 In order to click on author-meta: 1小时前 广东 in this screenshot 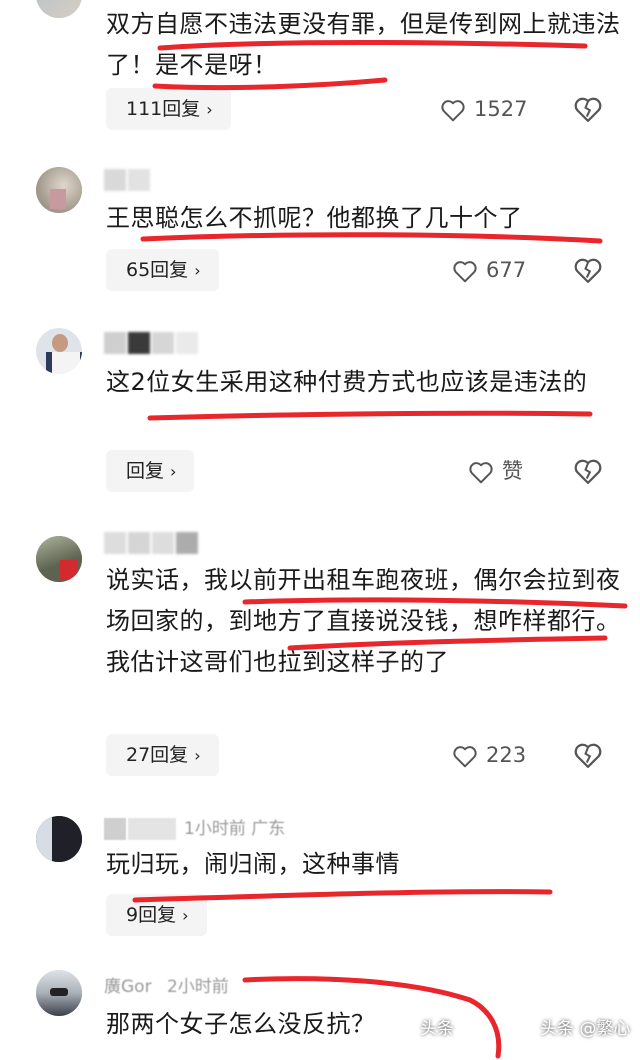, I will do `click(194, 827)`.